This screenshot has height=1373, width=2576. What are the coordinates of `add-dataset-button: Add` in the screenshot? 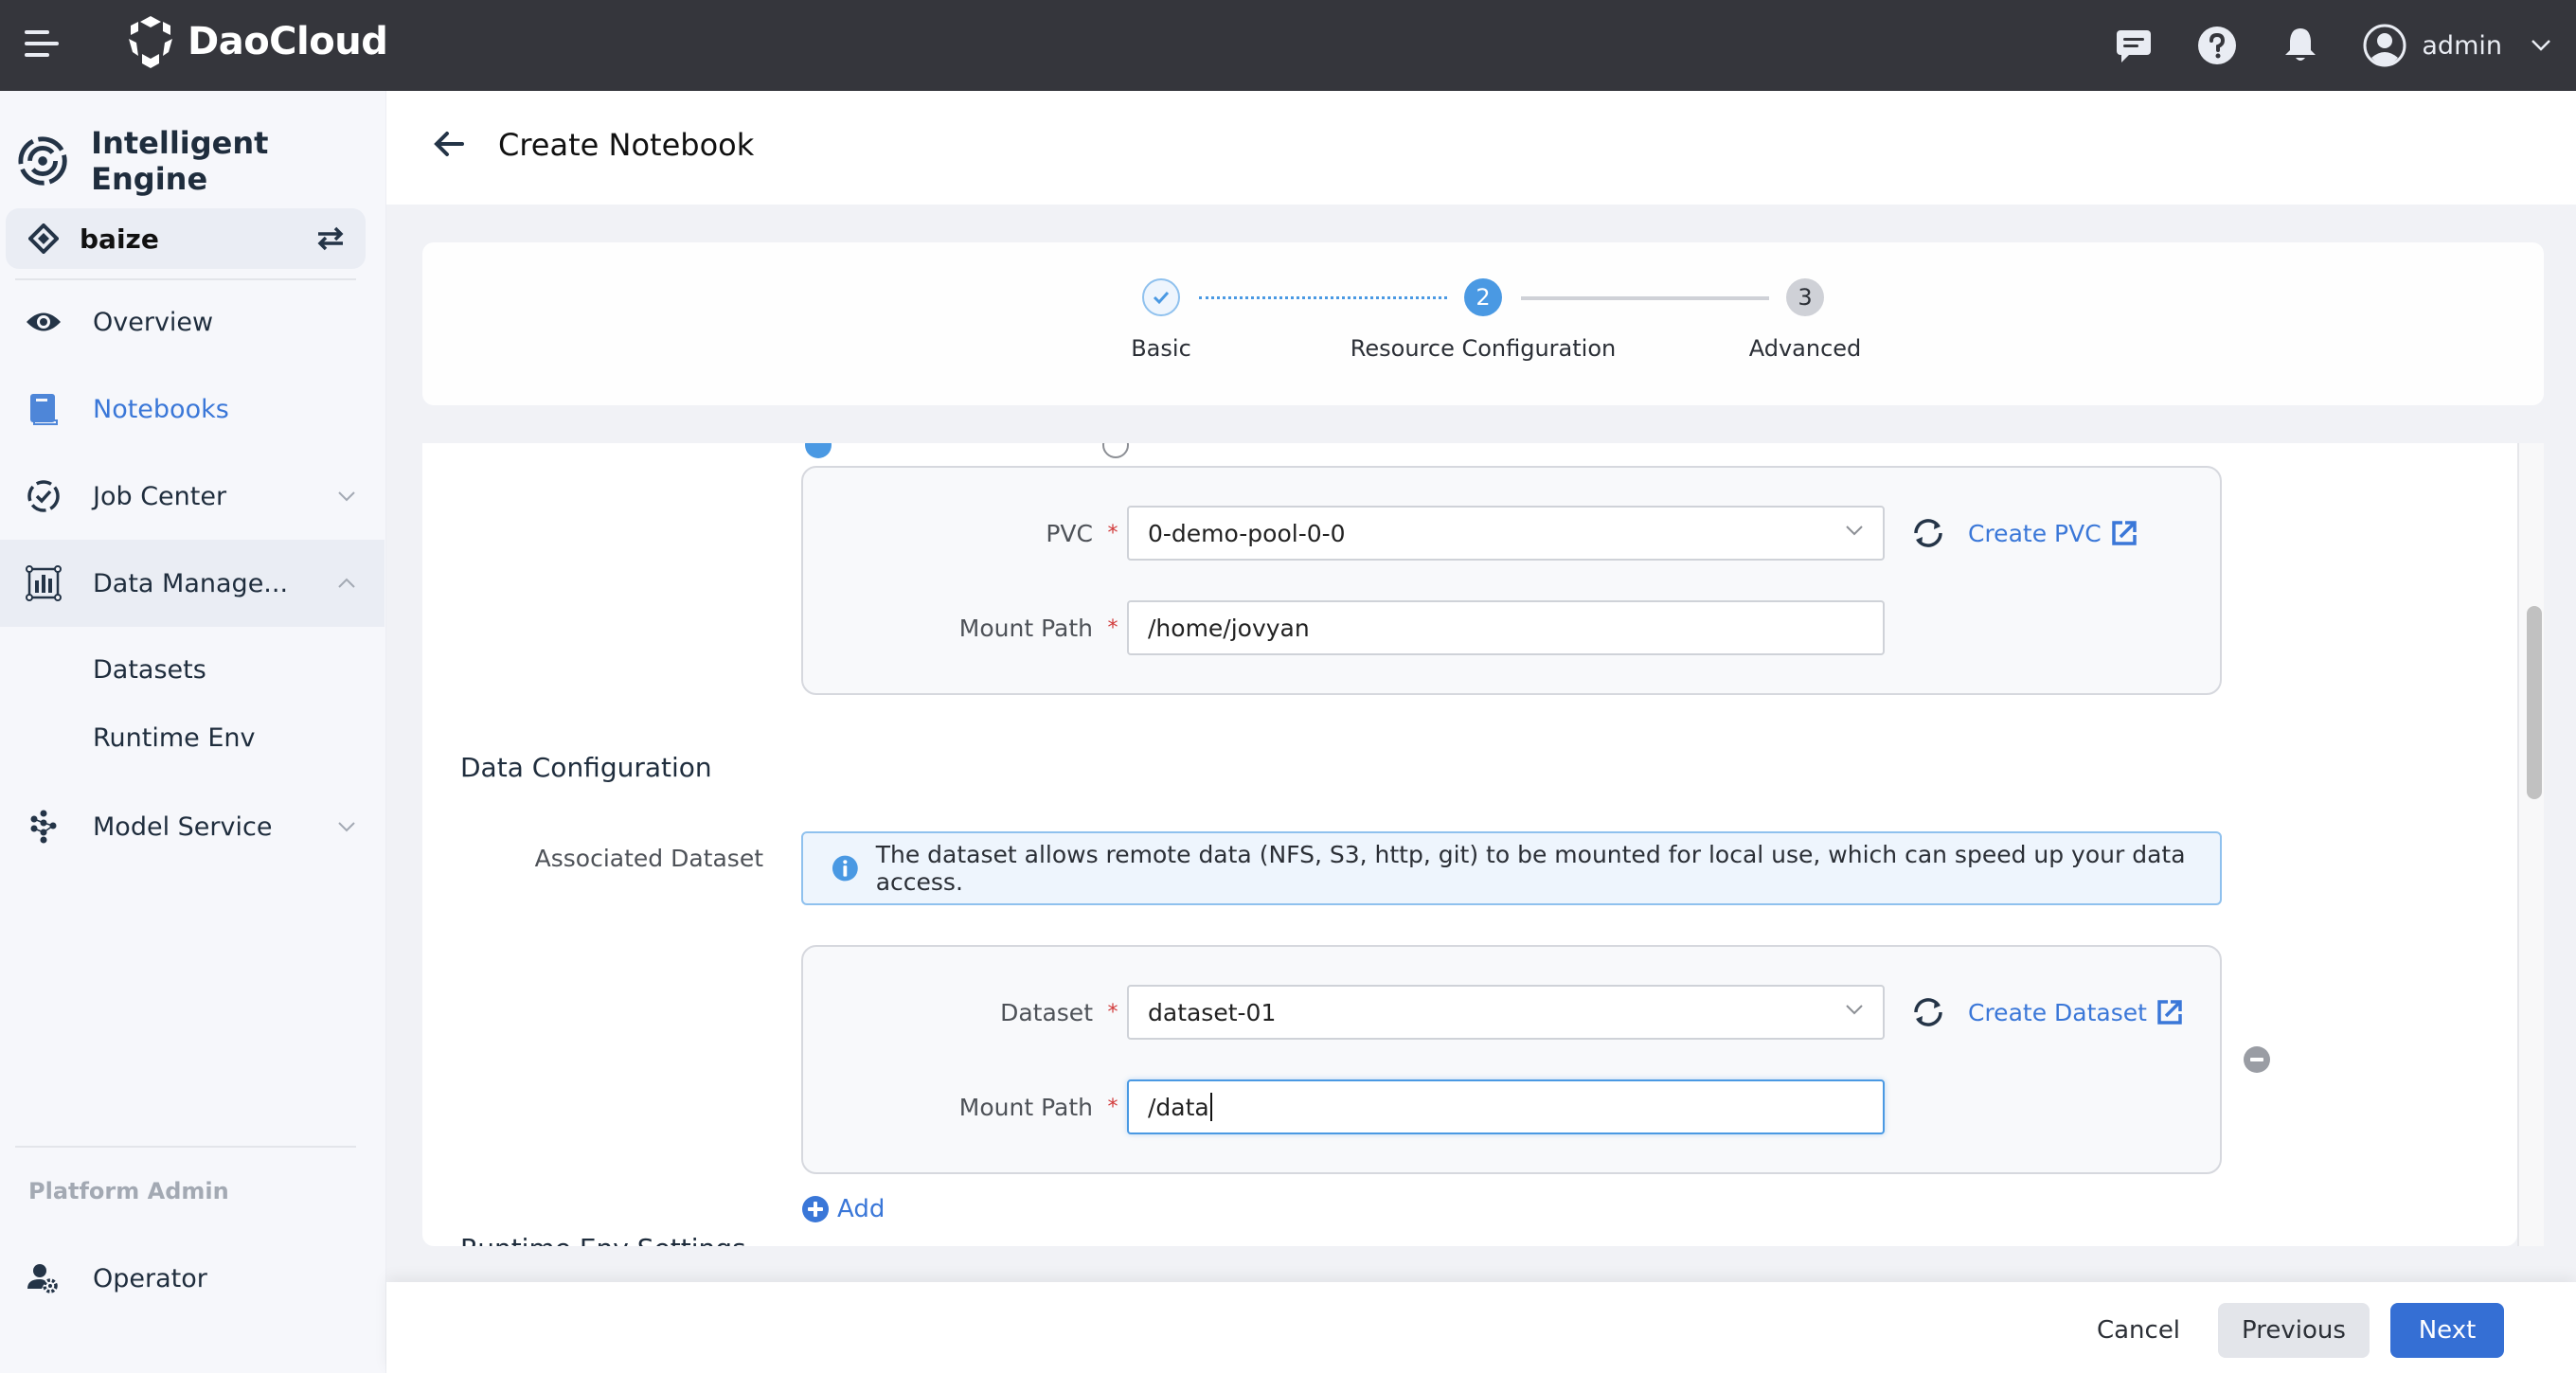 It's located at (843, 1209).